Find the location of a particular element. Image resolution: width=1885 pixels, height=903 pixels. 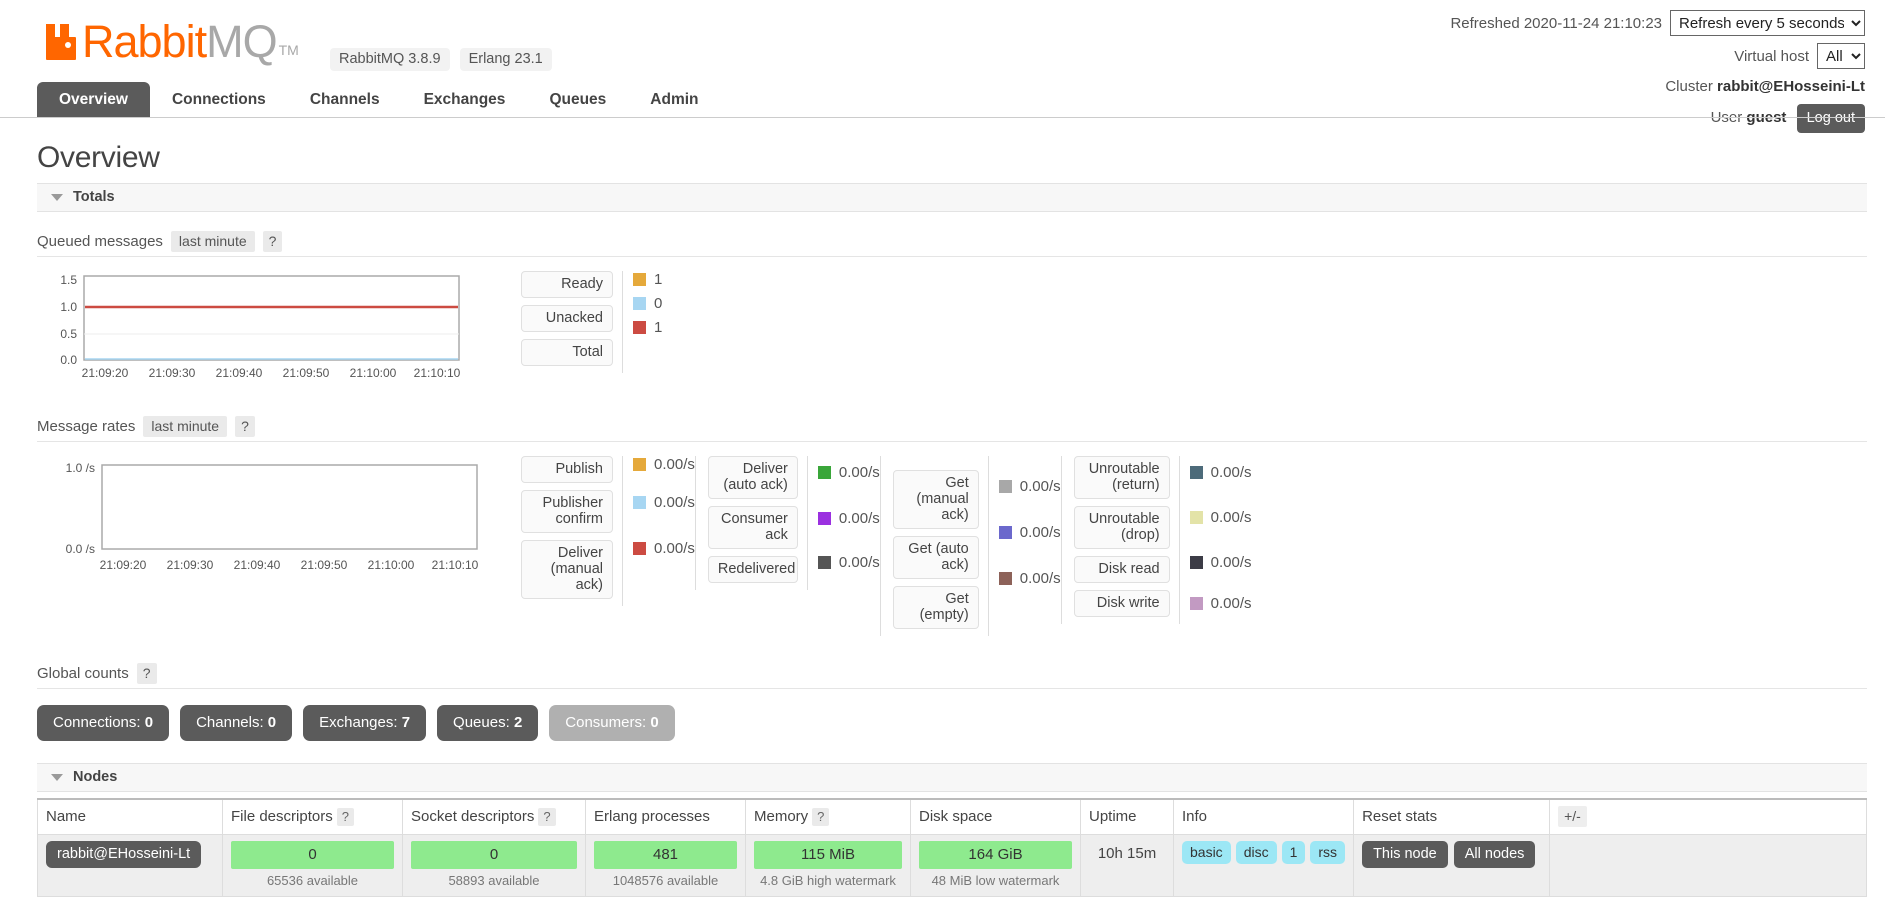

column-toggle-button: +/- is located at coordinates (1572, 816).